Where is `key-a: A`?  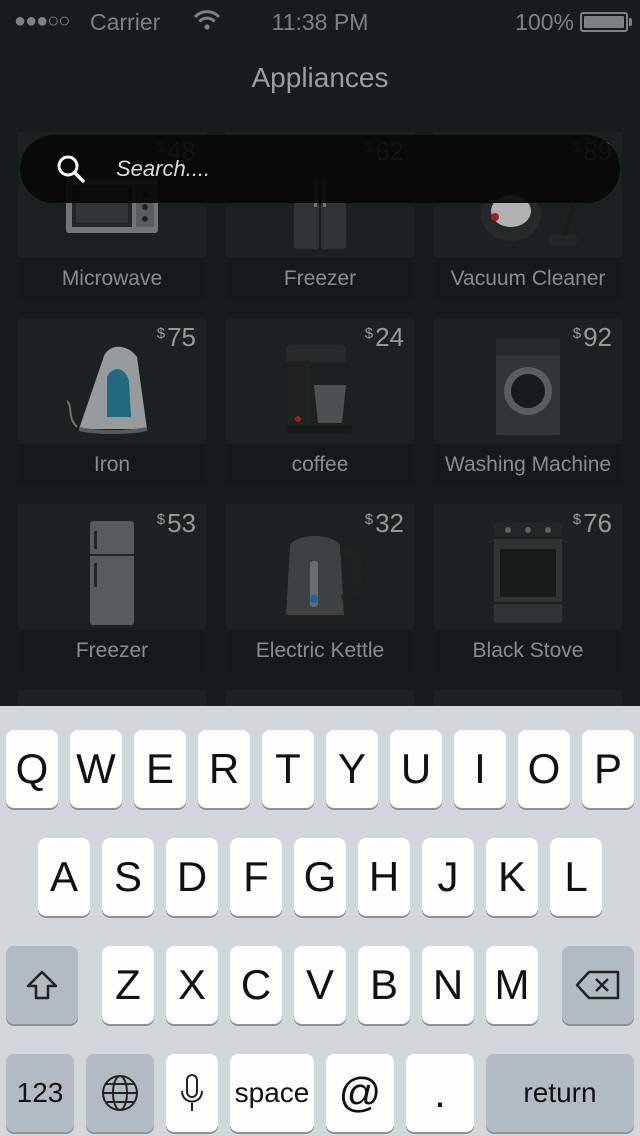 key-a: A is located at coordinates (64, 877).